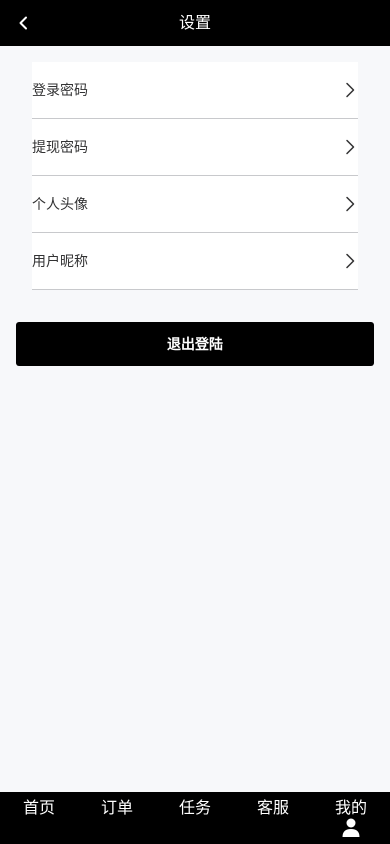 The height and width of the screenshot is (844, 390). I want to click on tab-customer-service: 客服, so click(273, 818).